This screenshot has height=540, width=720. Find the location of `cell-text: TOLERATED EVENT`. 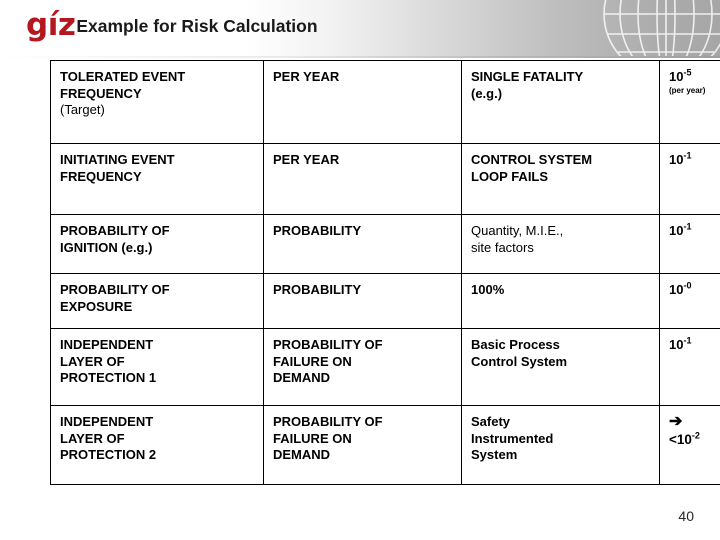

cell-text: TOLERATED EVENT is located at coordinates (123, 76).